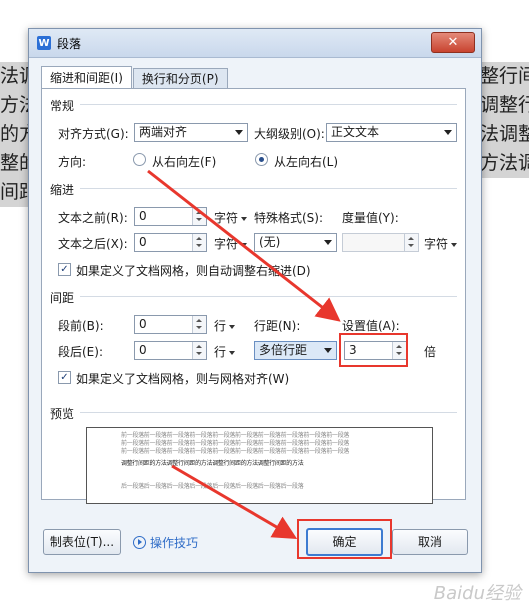 The width and height of the screenshot is (529, 611). What do you see at coordinates (244, 245) in the screenshot?
I see `arrow-to-setting` at bounding box center [244, 245].